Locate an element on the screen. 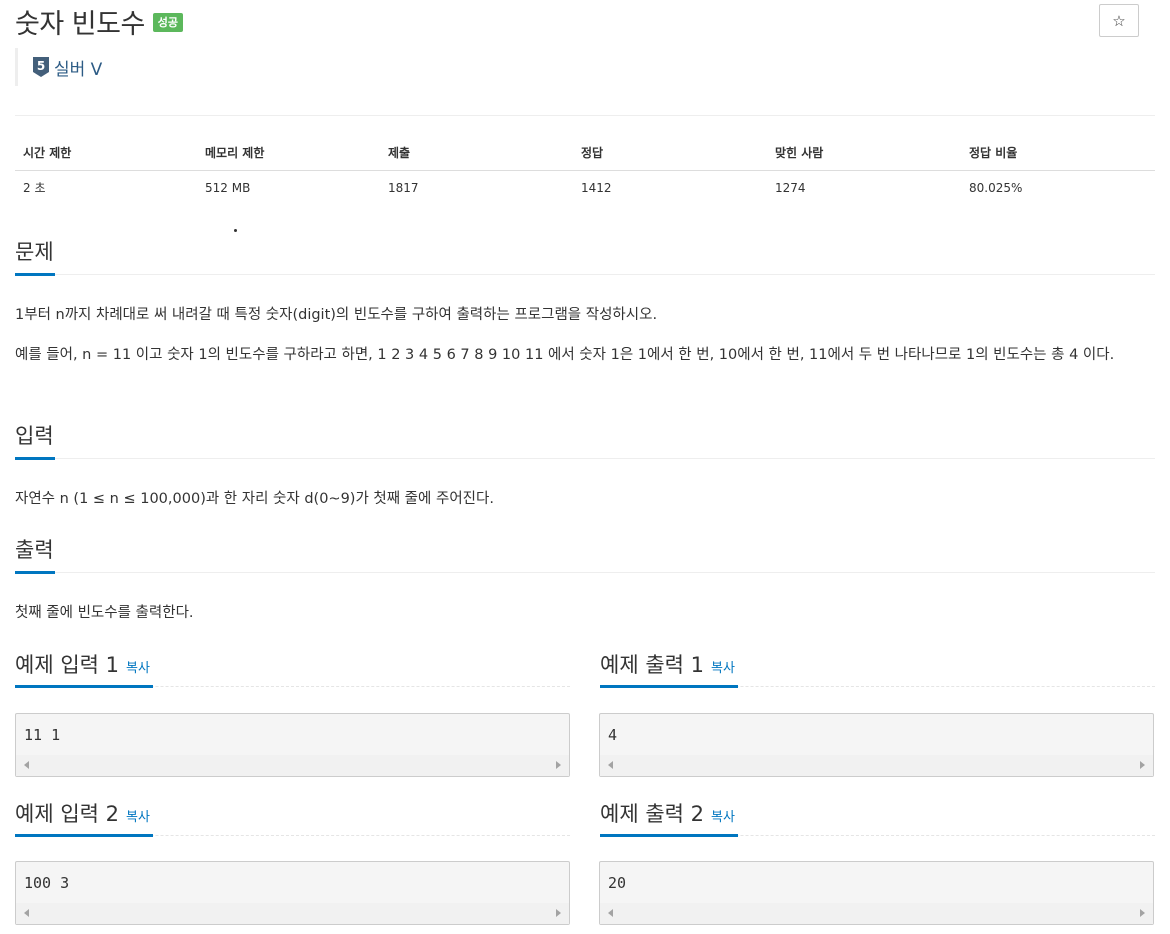 This screenshot has height=934, width=1170. input-heading-bar: 입력 is located at coordinates (585, 440).